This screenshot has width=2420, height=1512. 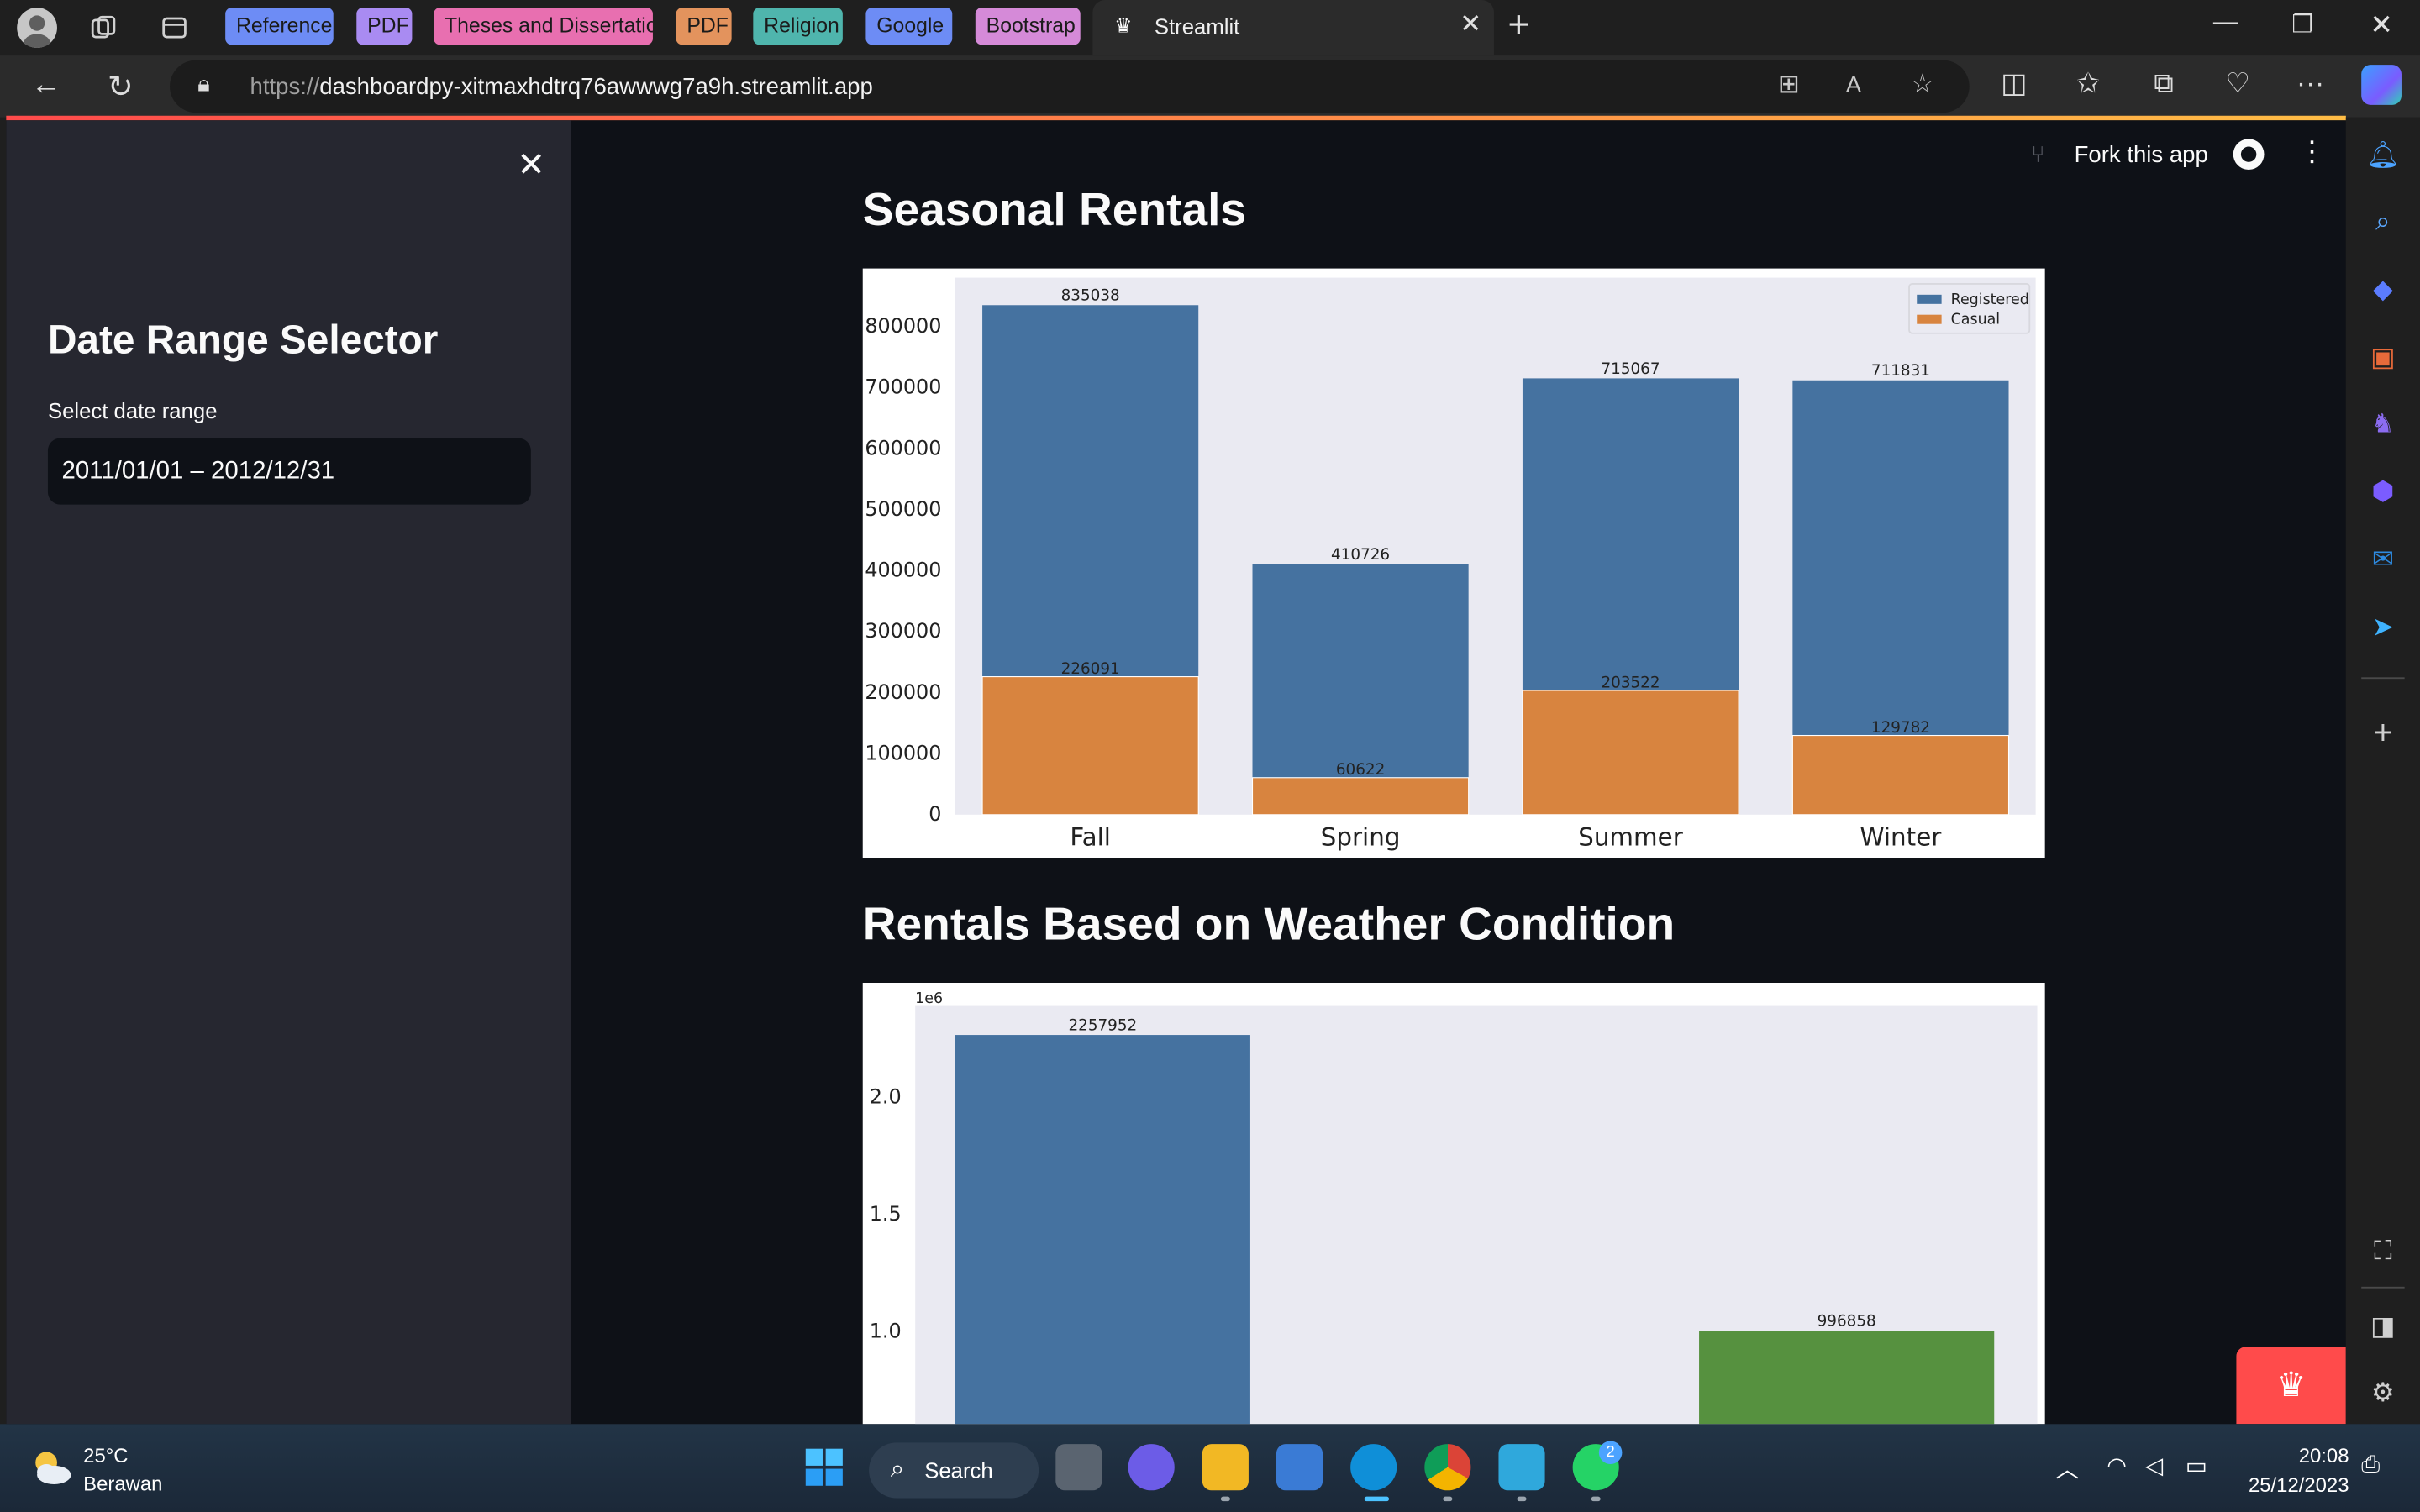 What do you see at coordinates (2142, 155) in the screenshot?
I see `fork-app-button: Fork this app` at bounding box center [2142, 155].